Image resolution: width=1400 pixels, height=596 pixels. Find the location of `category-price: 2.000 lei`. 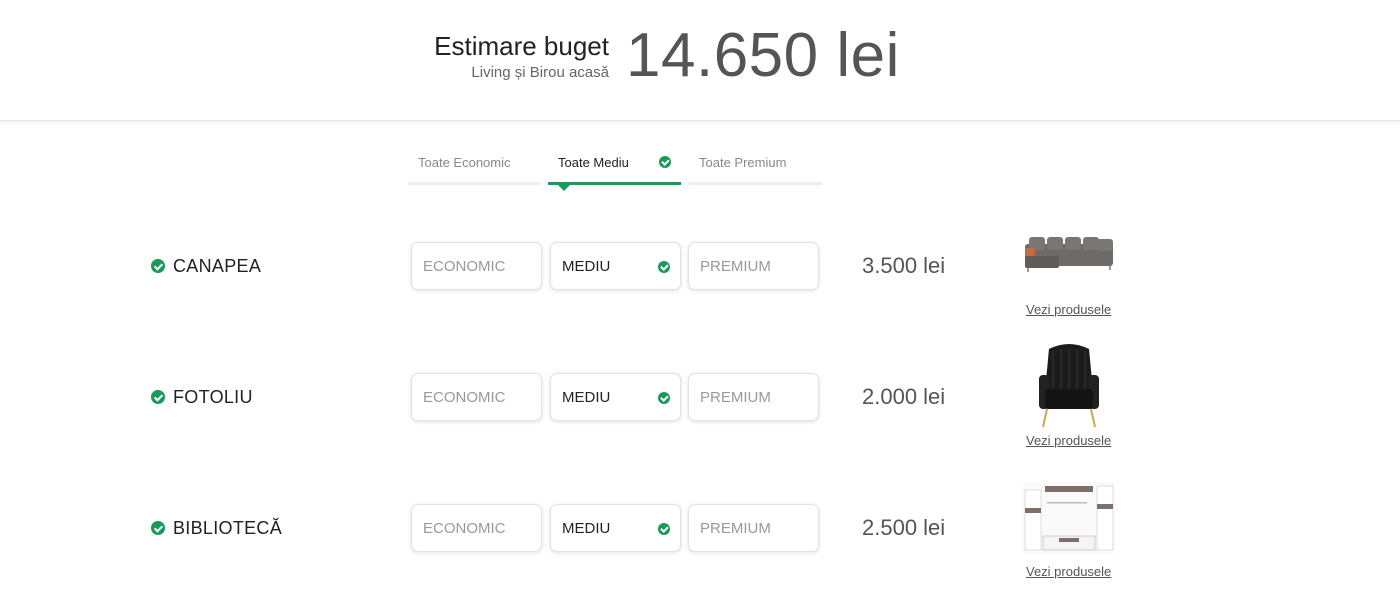

category-price: 2.000 lei is located at coordinates (904, 396).